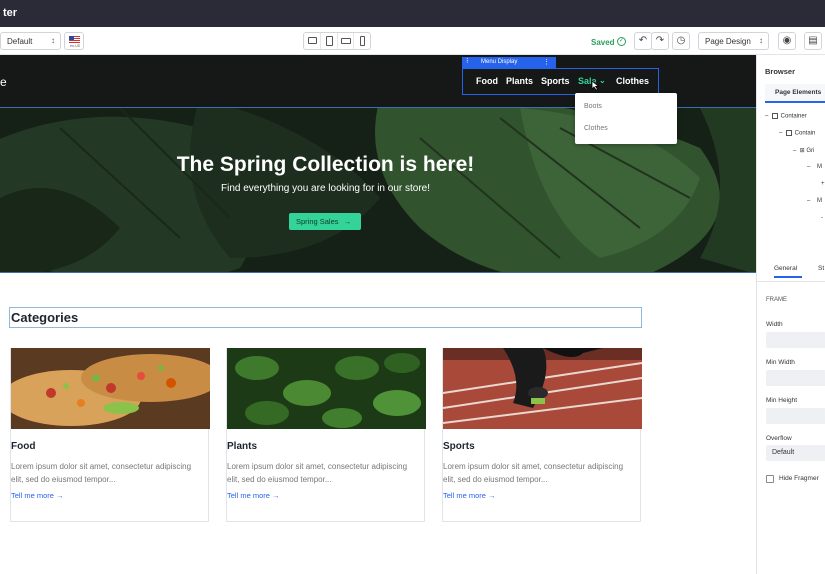  I want to click on grid-icon: ⊞, so click(802, 151).